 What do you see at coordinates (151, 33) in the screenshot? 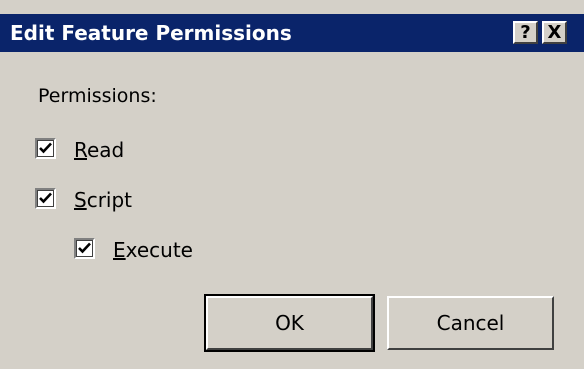
I see `window-title: Edit Feature Permissions` at bounding box center [151, 33].